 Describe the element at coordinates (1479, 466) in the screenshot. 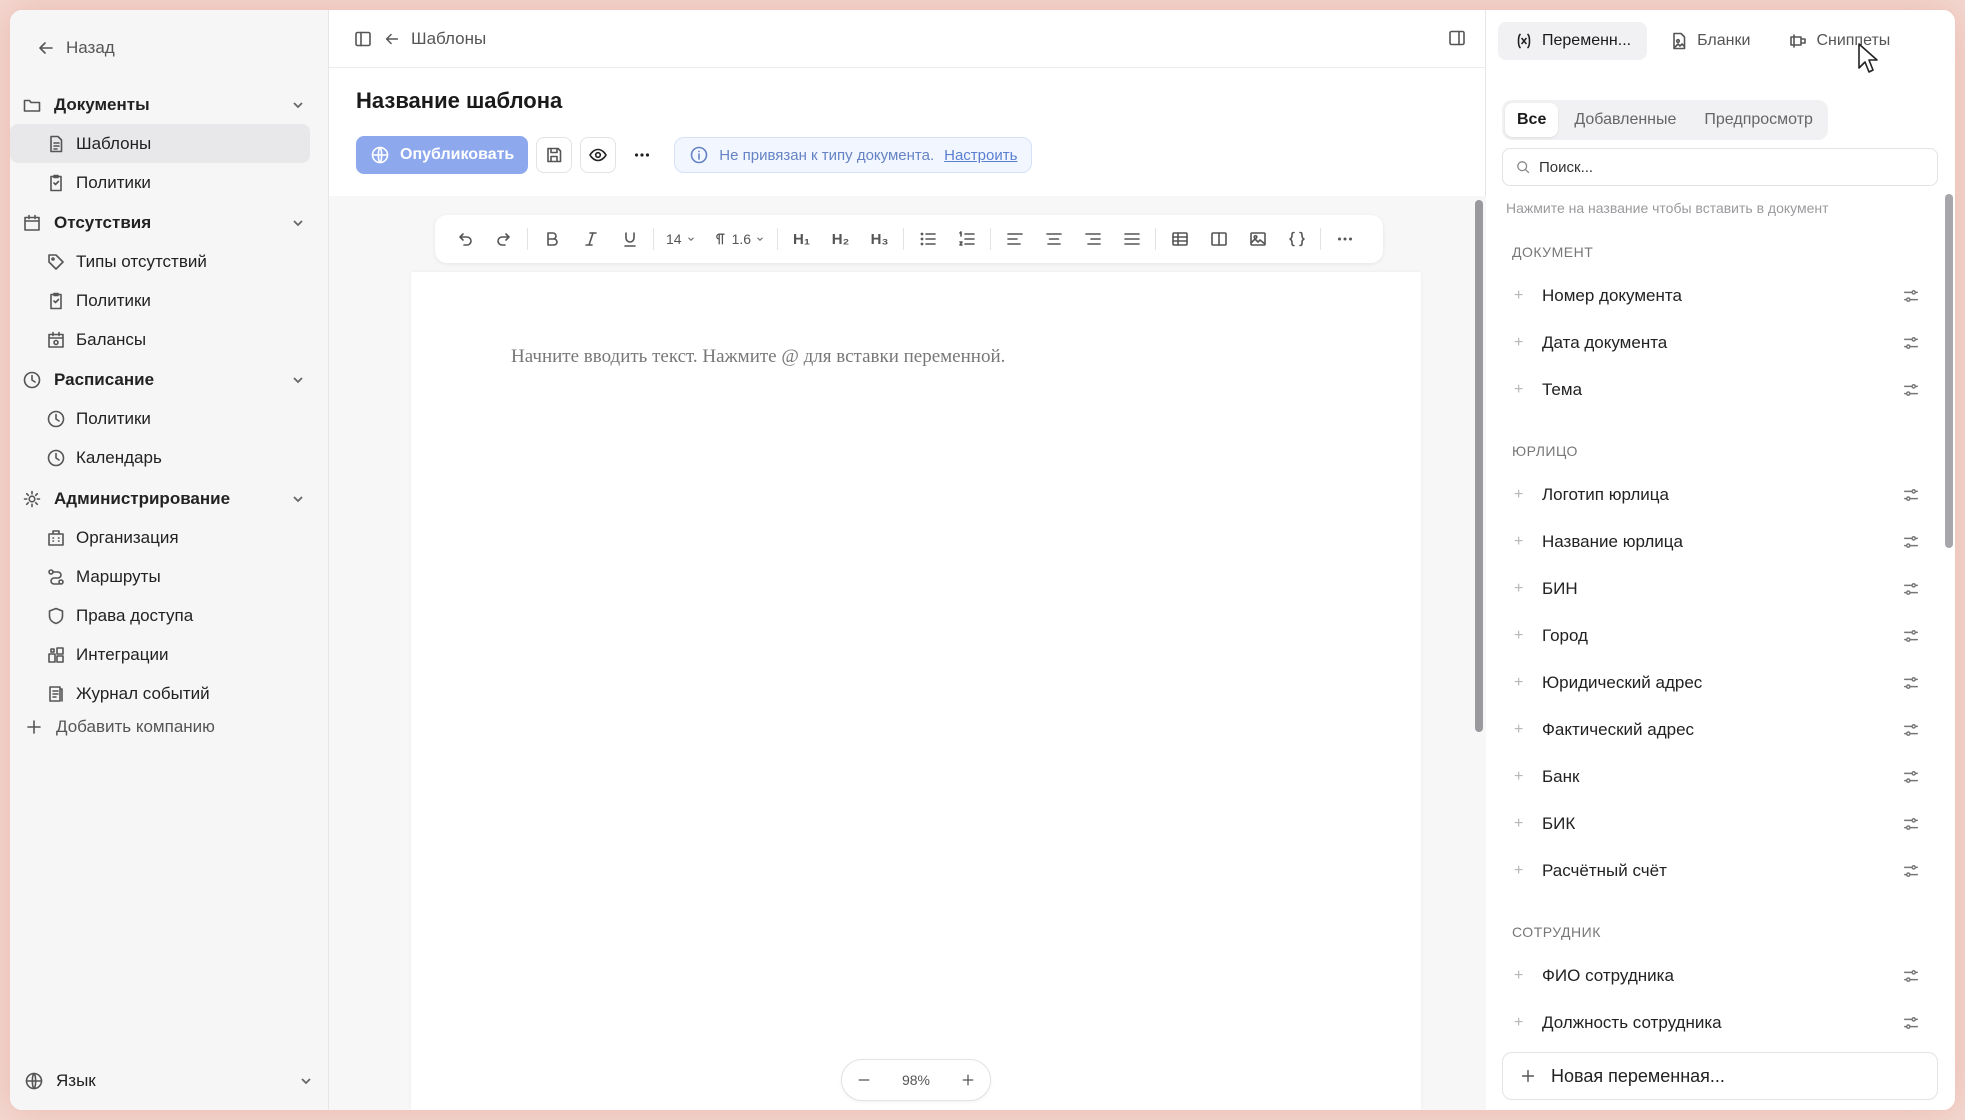

I see `editor-scrollbar` at that location.